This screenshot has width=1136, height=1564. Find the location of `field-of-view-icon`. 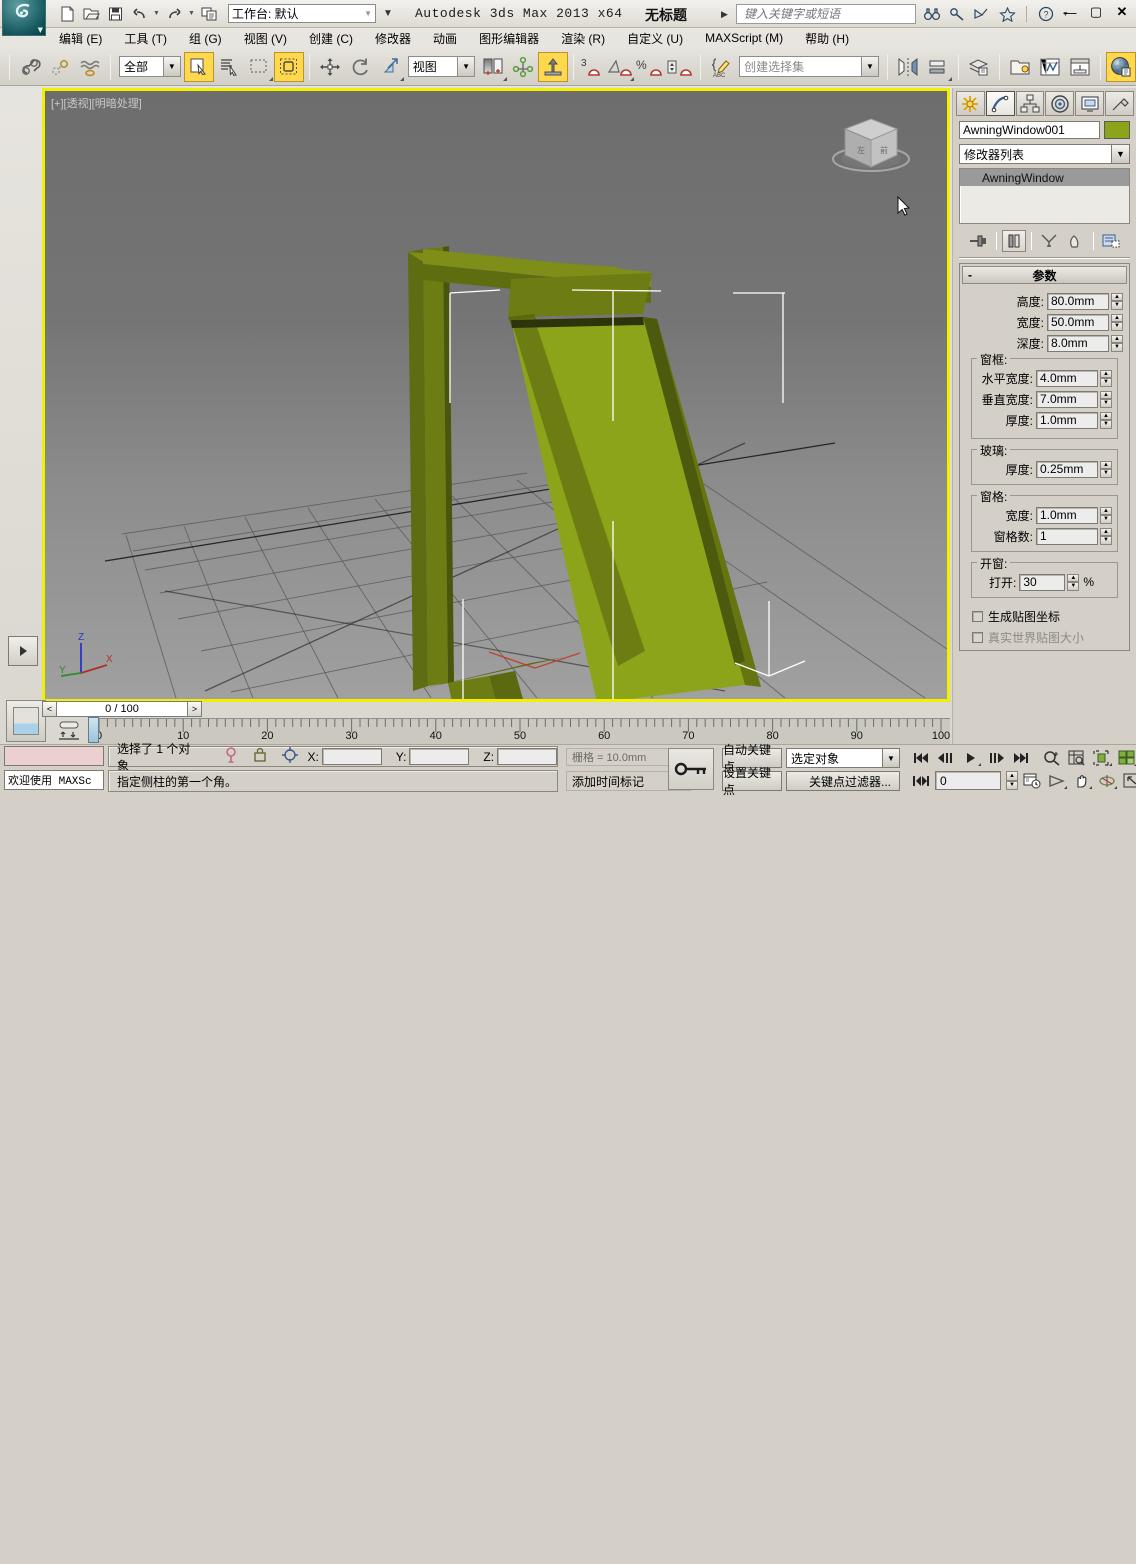

field-of-view-icon is located at coordinates (1057, 780).